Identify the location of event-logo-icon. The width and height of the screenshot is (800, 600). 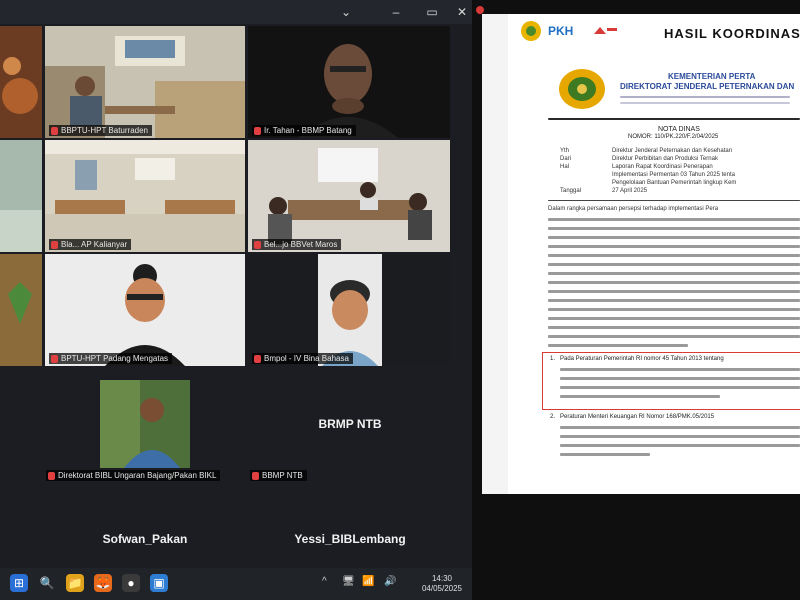
(605, 31).